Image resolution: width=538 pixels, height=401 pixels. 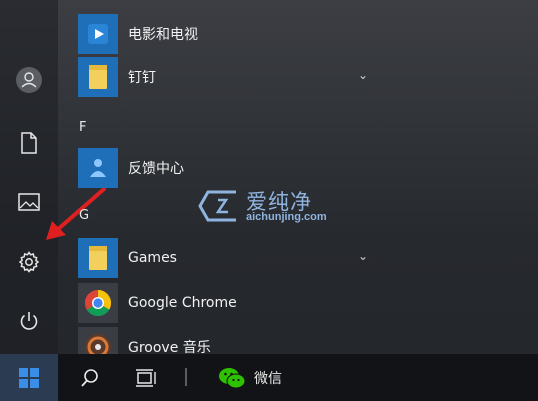 What do you see at coordinates (230, 34) in the screenshot?
I see `app-item-movies-tv: 电影和电视` at bounding box center [230, 34].